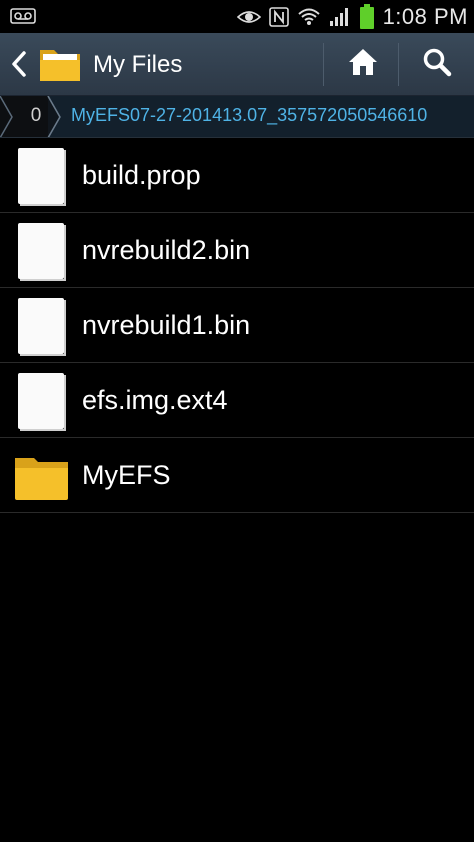  Describe the element at coordinates (340, 17) in the screenshot. I see `signal-icon` at that location.